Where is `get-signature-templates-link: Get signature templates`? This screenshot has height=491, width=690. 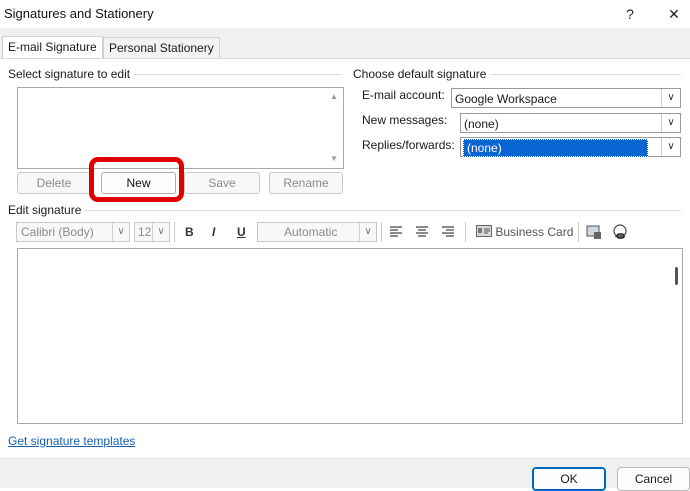
get-signature-templates-link: Get signature templates is located at coordinates (71, 441).